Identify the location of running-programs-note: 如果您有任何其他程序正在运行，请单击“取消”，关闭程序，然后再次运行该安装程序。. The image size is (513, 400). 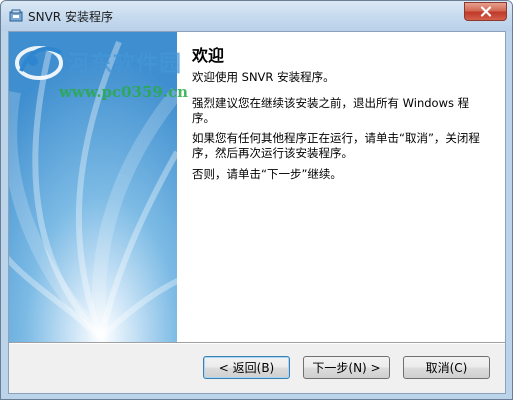
(336, 145).